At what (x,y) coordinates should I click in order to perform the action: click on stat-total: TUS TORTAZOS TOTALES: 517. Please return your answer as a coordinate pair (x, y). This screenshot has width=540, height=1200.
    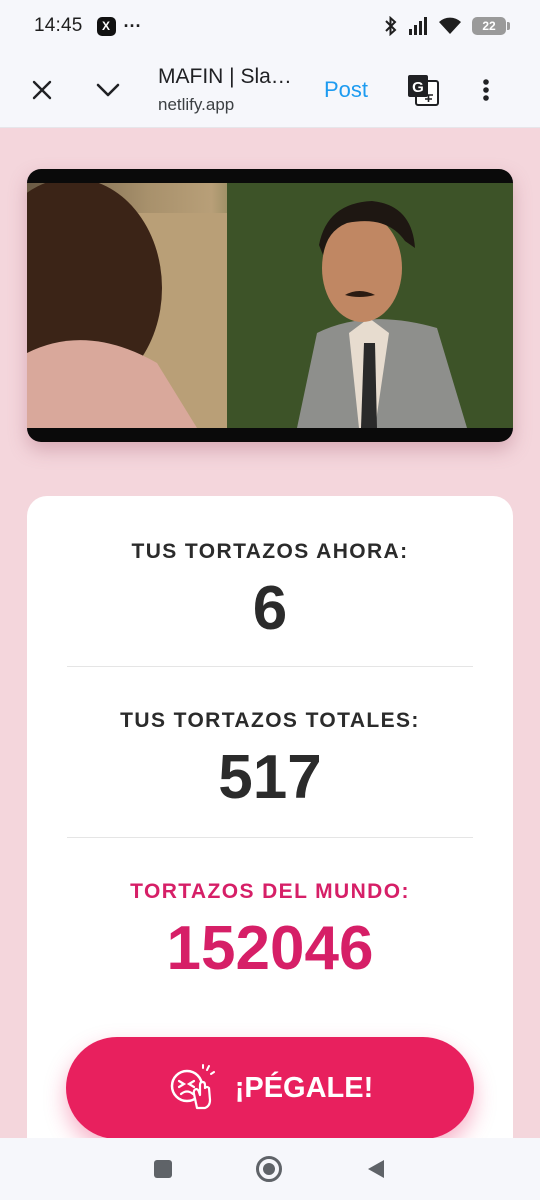
    Looking at the image, I should click on (270, 759).